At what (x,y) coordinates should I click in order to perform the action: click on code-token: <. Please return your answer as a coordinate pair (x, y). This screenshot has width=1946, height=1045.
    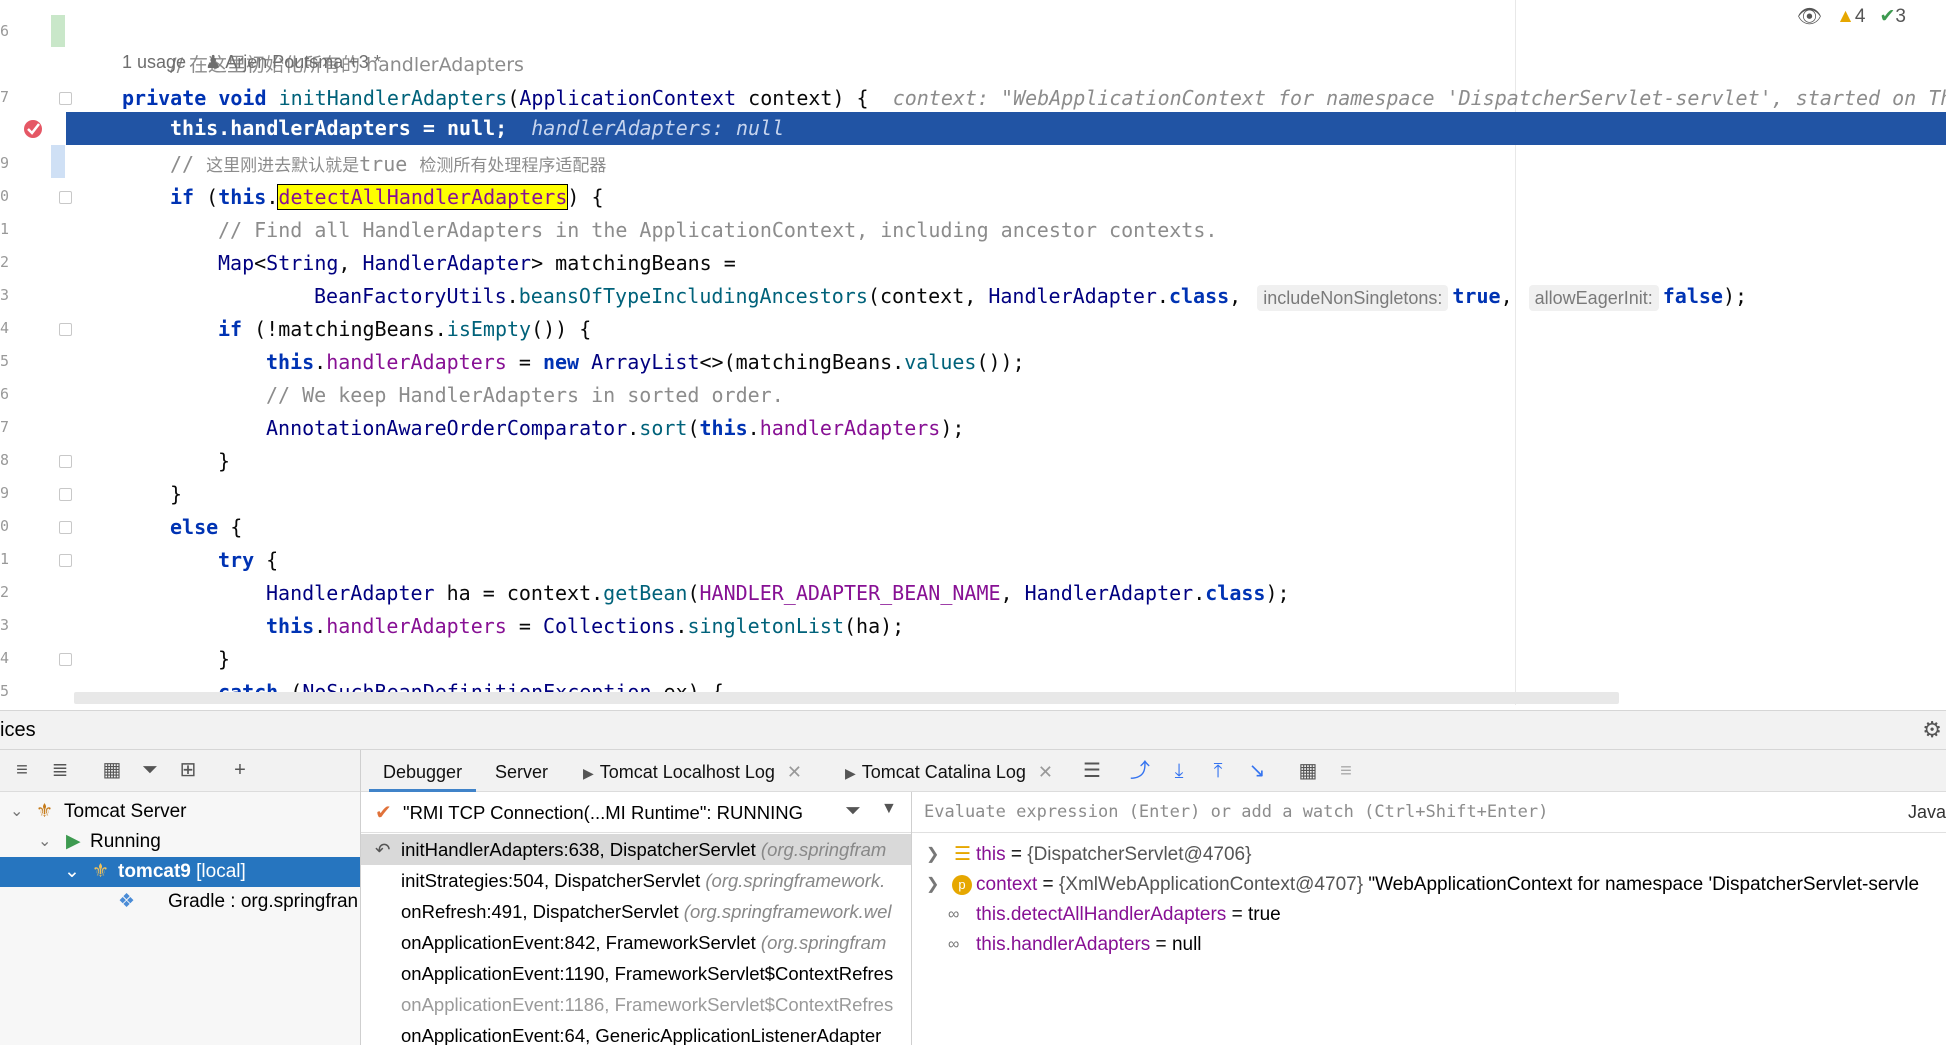
    Looking at the image, I should click on (260, 263).